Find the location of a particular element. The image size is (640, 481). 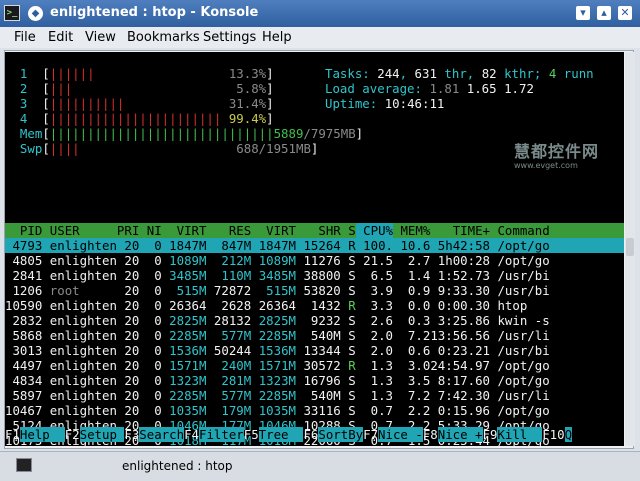

cell-mem: 1.4 is located at coordinates (412, 275).